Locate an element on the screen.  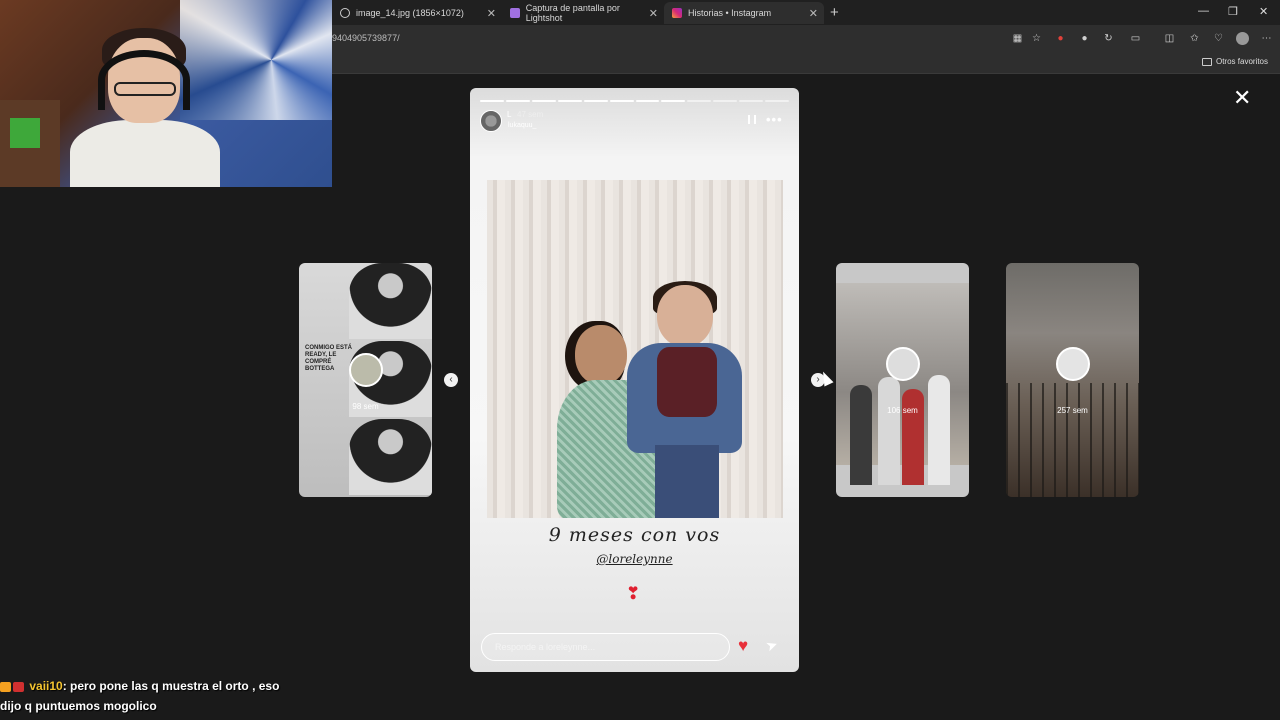
feather-icon is located at coordinates (515, 13).